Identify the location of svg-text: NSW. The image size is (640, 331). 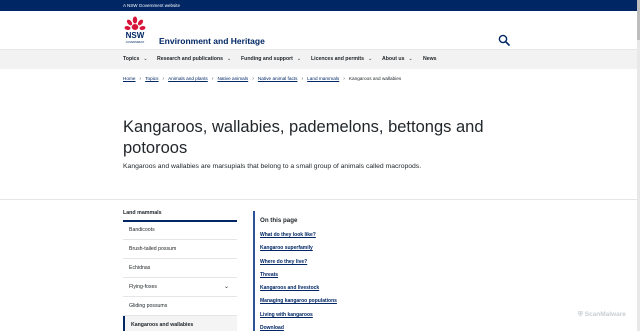
(135, 35).